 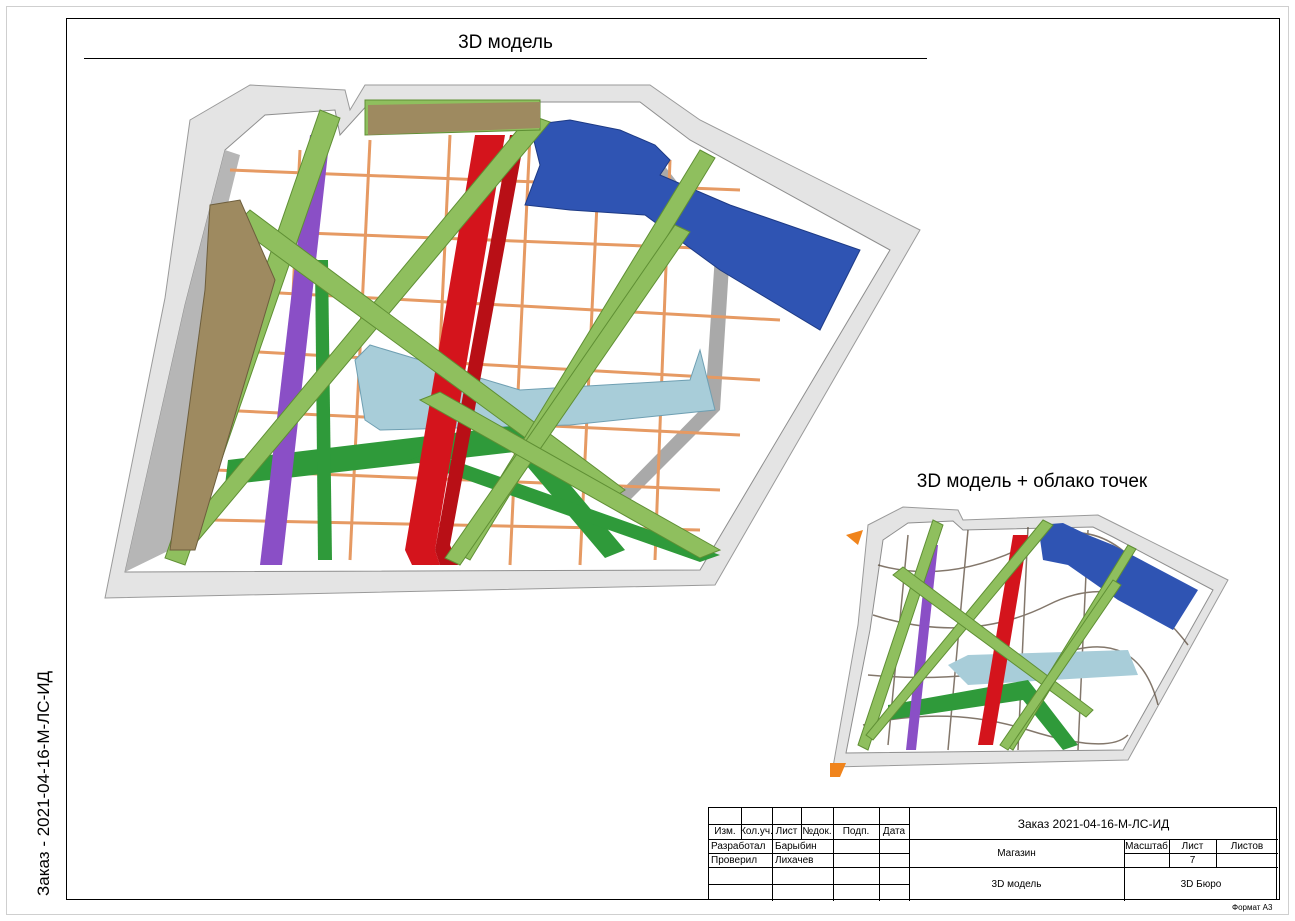 I want to click on stamp-developed-label: Разработал, so click(x=738, y=846).